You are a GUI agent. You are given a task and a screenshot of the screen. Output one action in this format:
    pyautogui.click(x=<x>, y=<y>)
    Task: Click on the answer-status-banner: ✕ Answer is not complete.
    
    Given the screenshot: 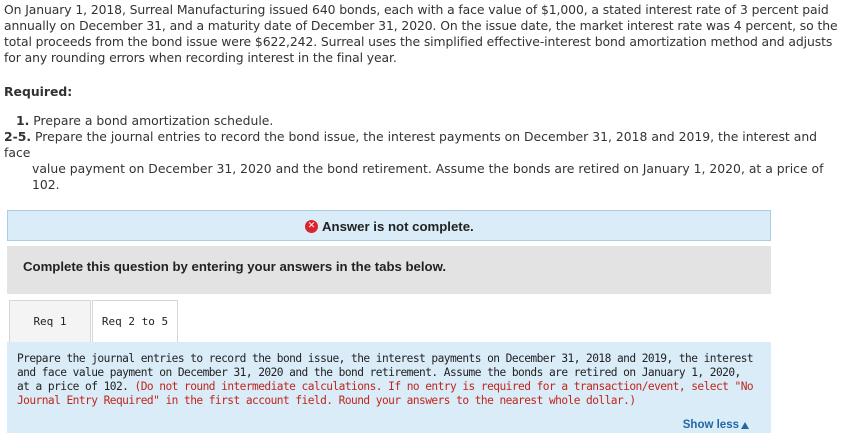 What is the action you would take?
    pyautogui.click(x=389, y=225)
    